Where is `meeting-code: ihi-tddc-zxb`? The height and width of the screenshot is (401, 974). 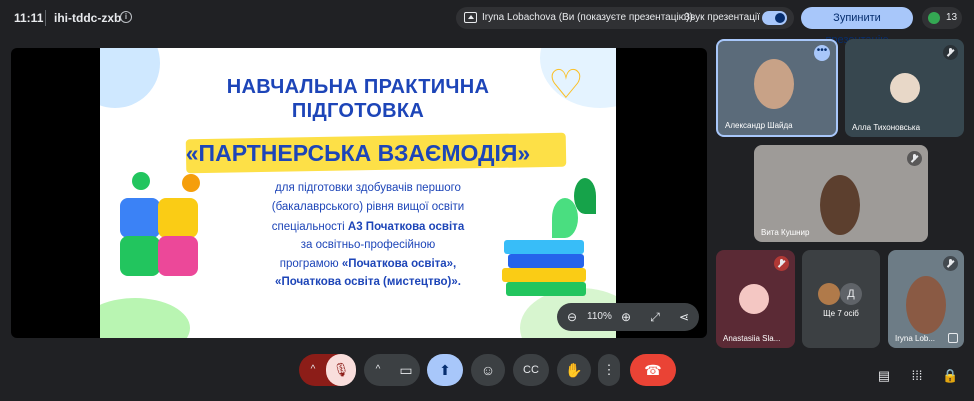
meeting-code: ihi-tddc-zxb is located at coordinates (88, 18).